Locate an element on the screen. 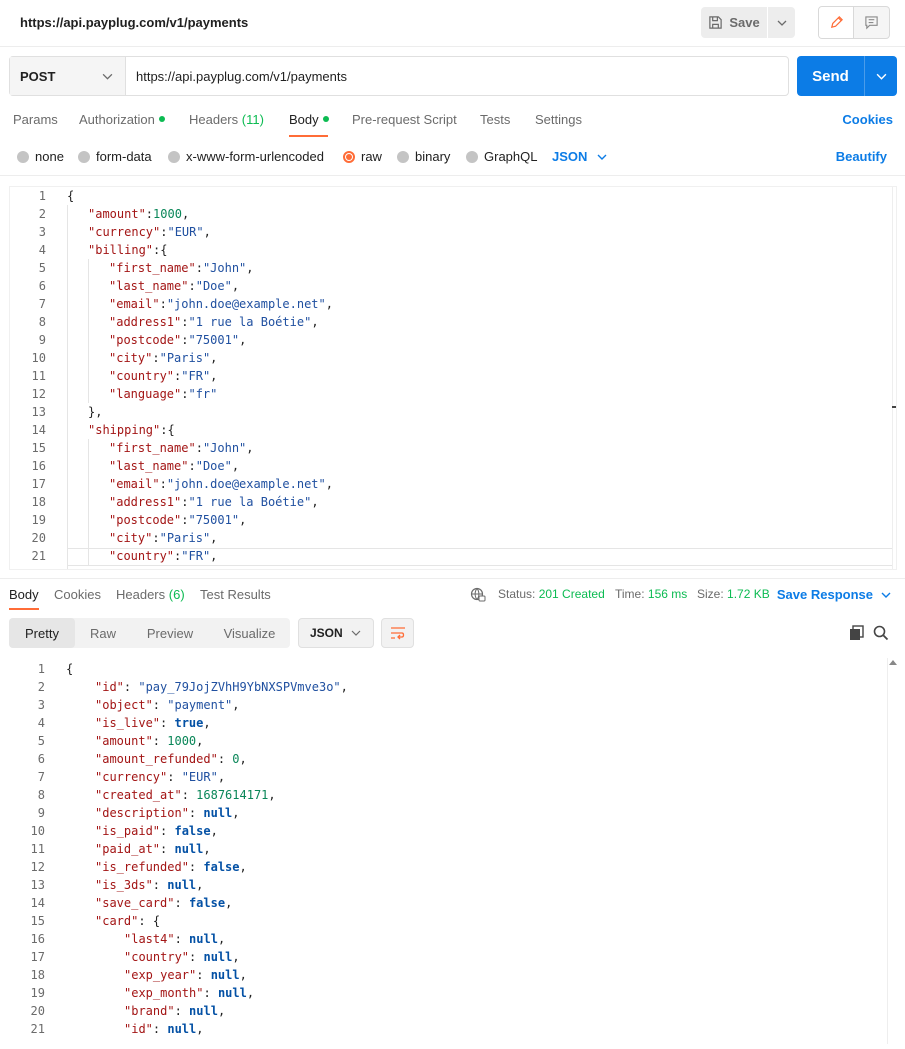  line-number: 18 is located at coordinates (37, 975).